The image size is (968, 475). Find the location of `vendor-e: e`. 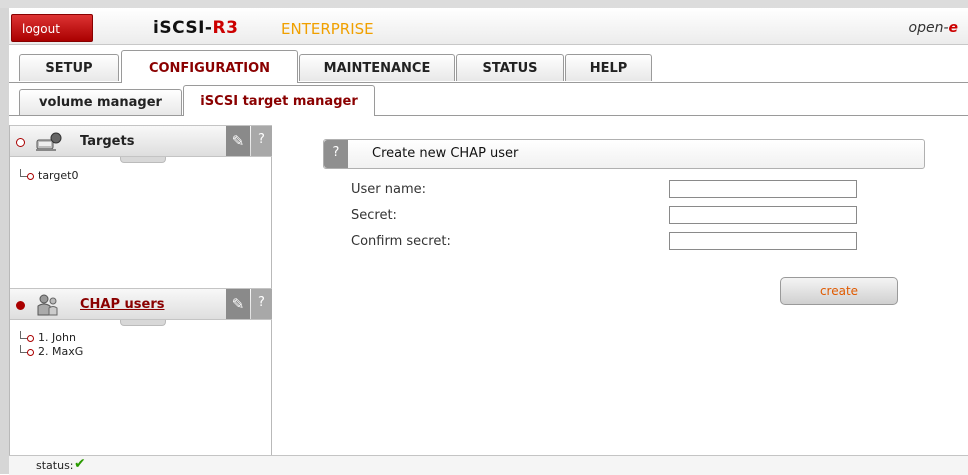

vendor-e: e is located at coordinates (953, 28).